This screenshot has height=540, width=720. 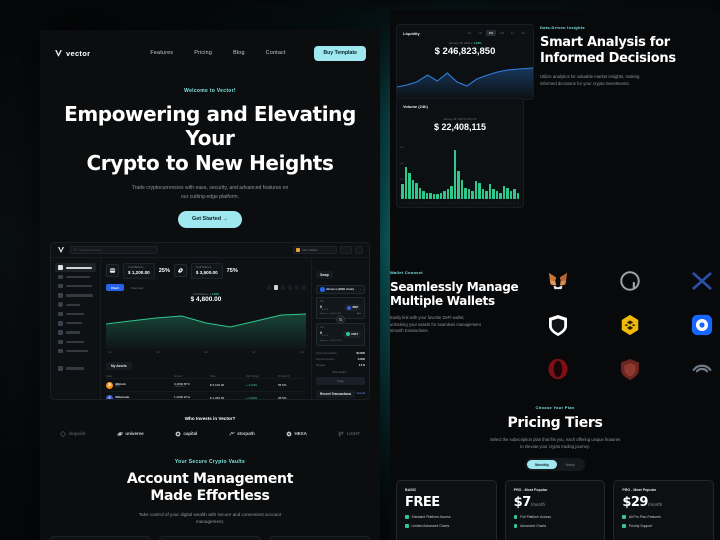 I want to click on range-tab-1d: 1D, so click(x=480, y=33).